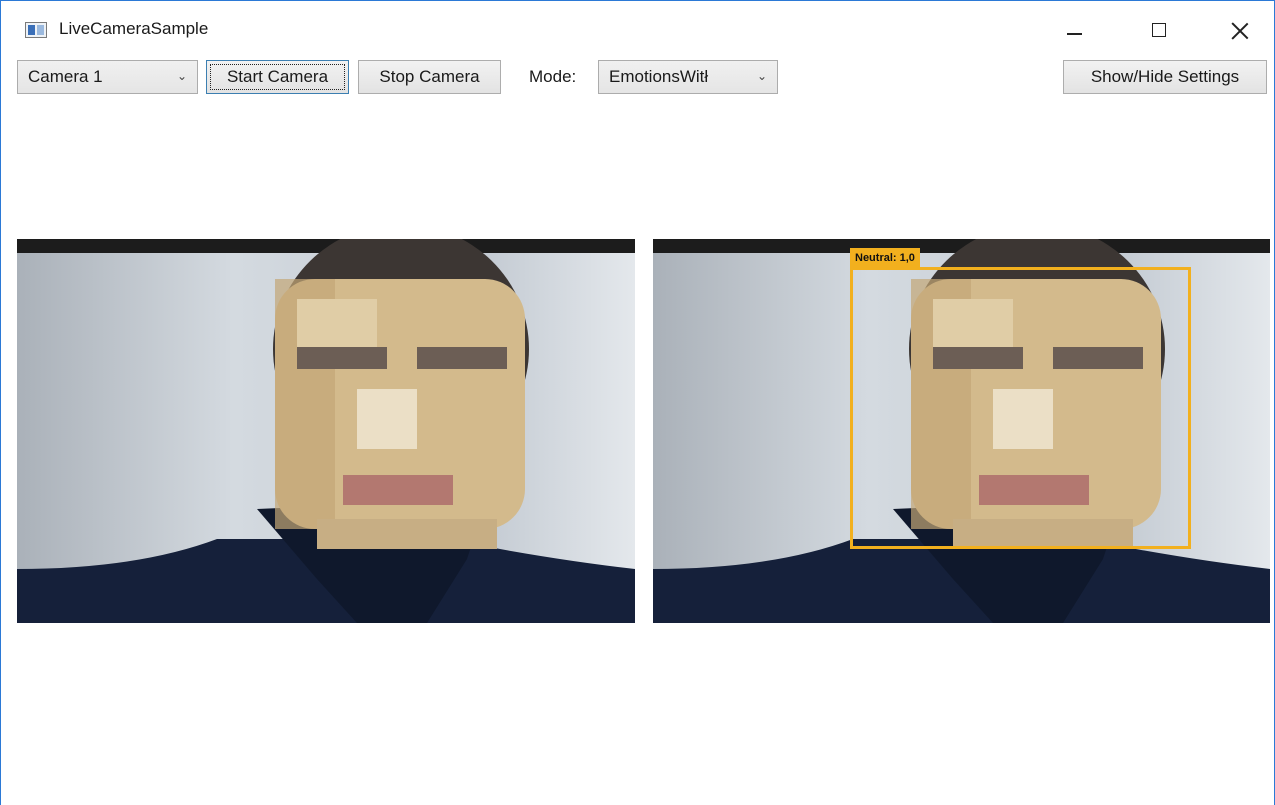 The image size is (1275, 805). Describe the element at coordinates (637, 24) in the screenshot. I see `title-bar: LiveCameraSample` at that location.